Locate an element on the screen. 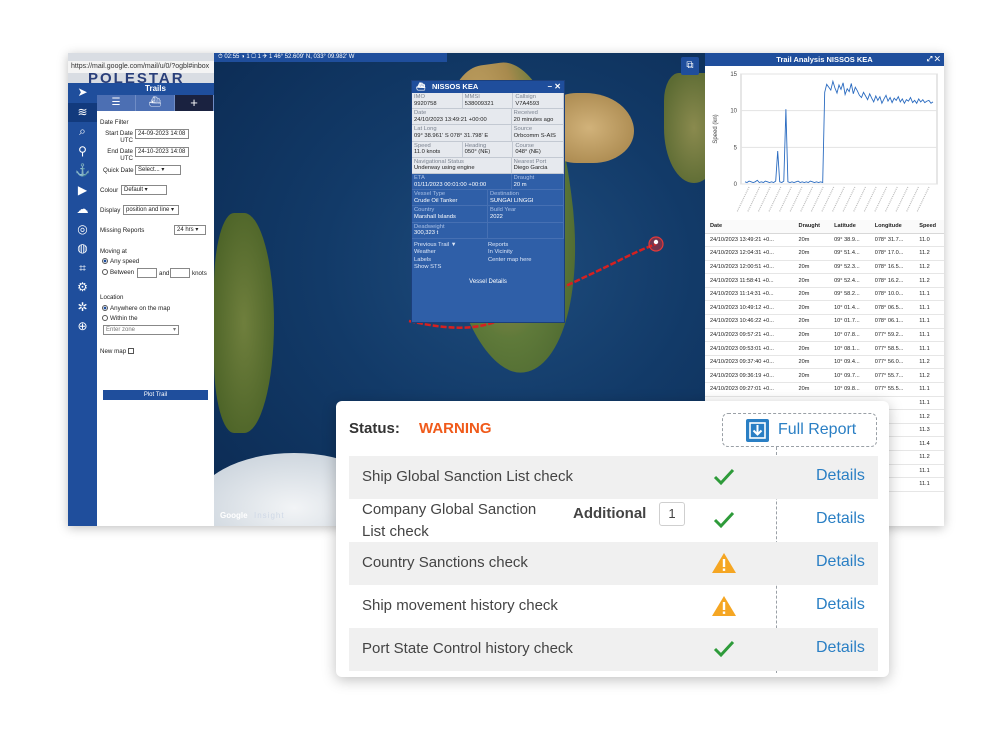  list-icon: ☰ is located at coordinates (116, 103).